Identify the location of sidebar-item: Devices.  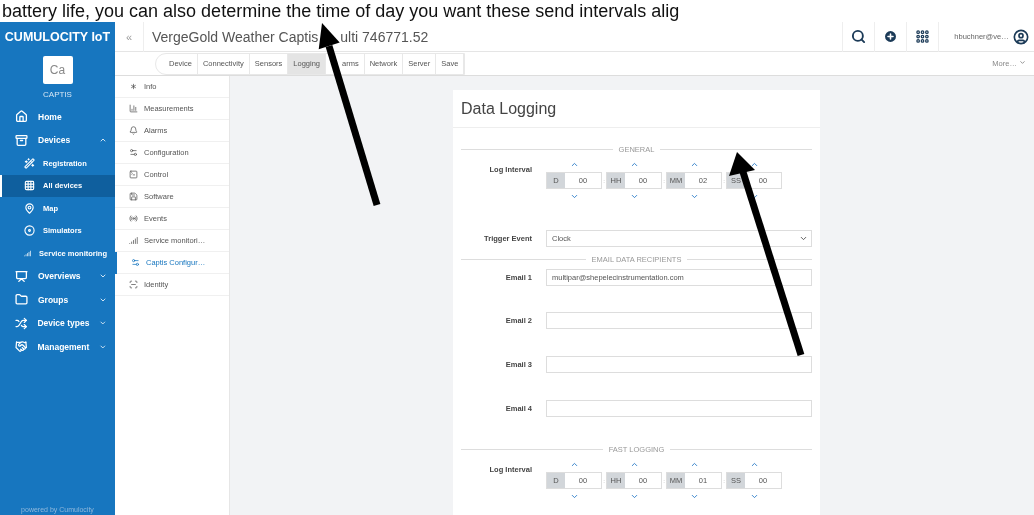
(57, 140).